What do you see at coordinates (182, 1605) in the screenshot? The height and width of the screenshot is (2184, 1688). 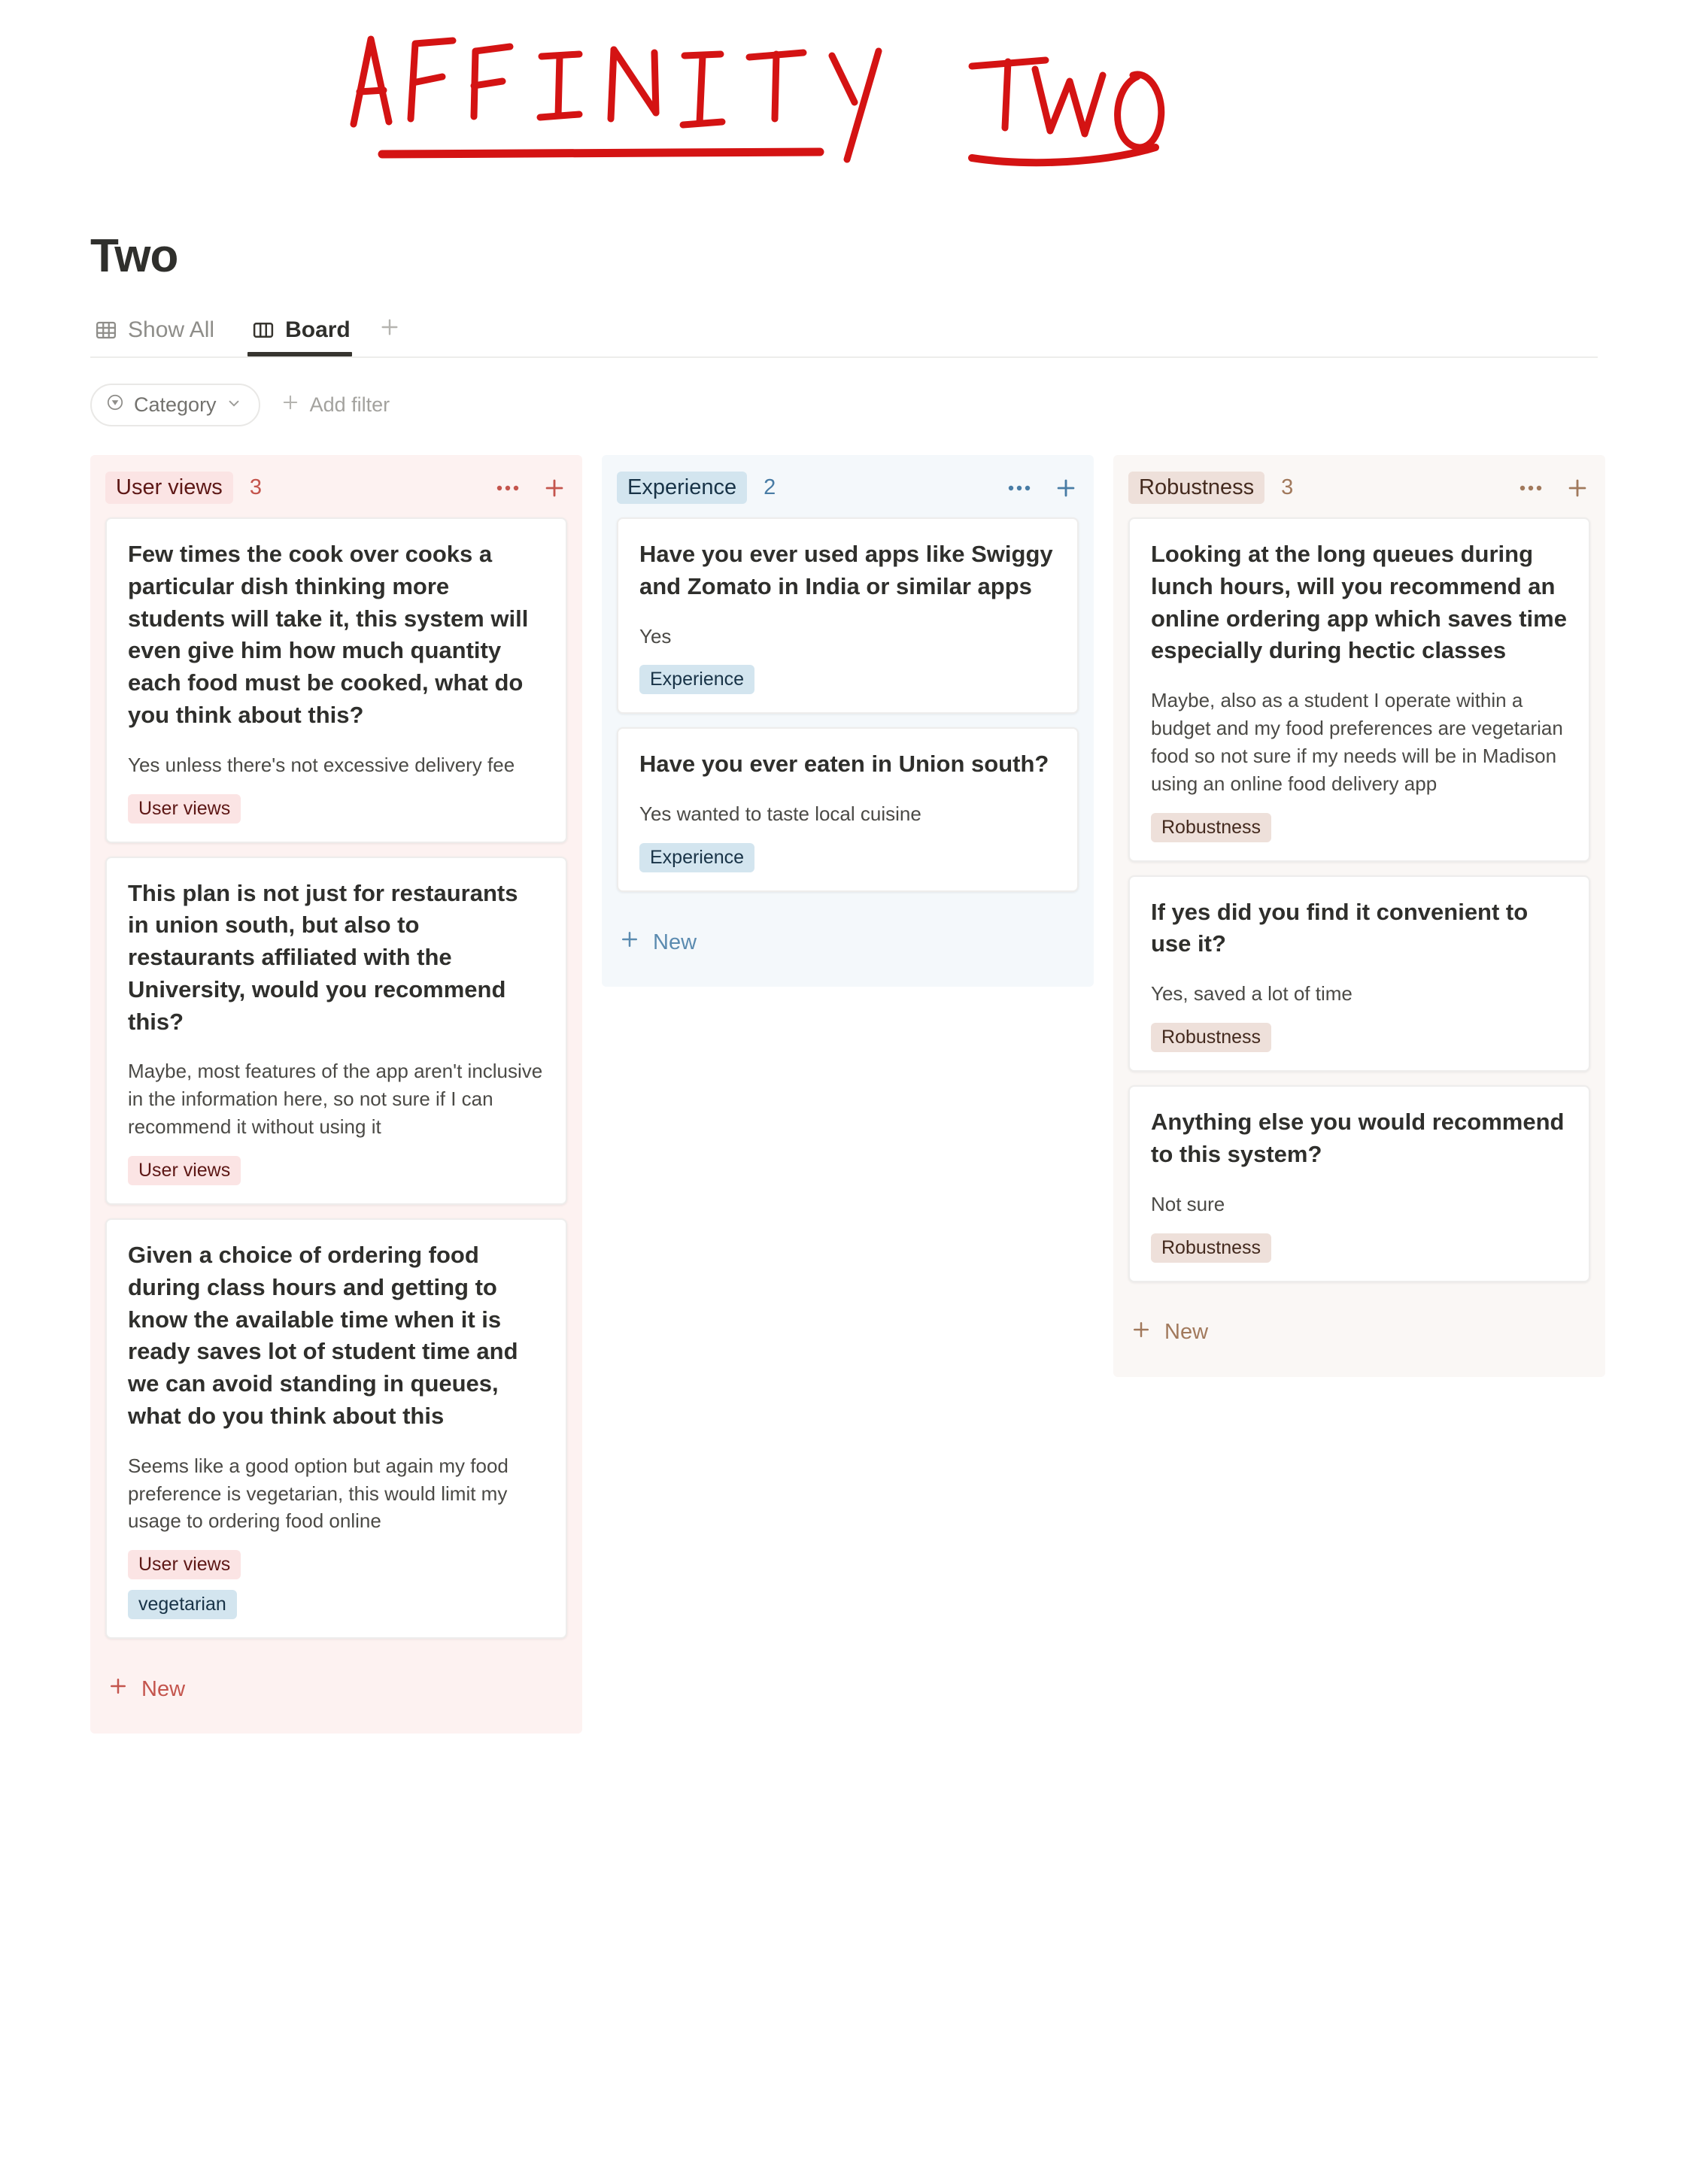 I see `card-tag: vegetarian` at bounding box center [182, 1605].